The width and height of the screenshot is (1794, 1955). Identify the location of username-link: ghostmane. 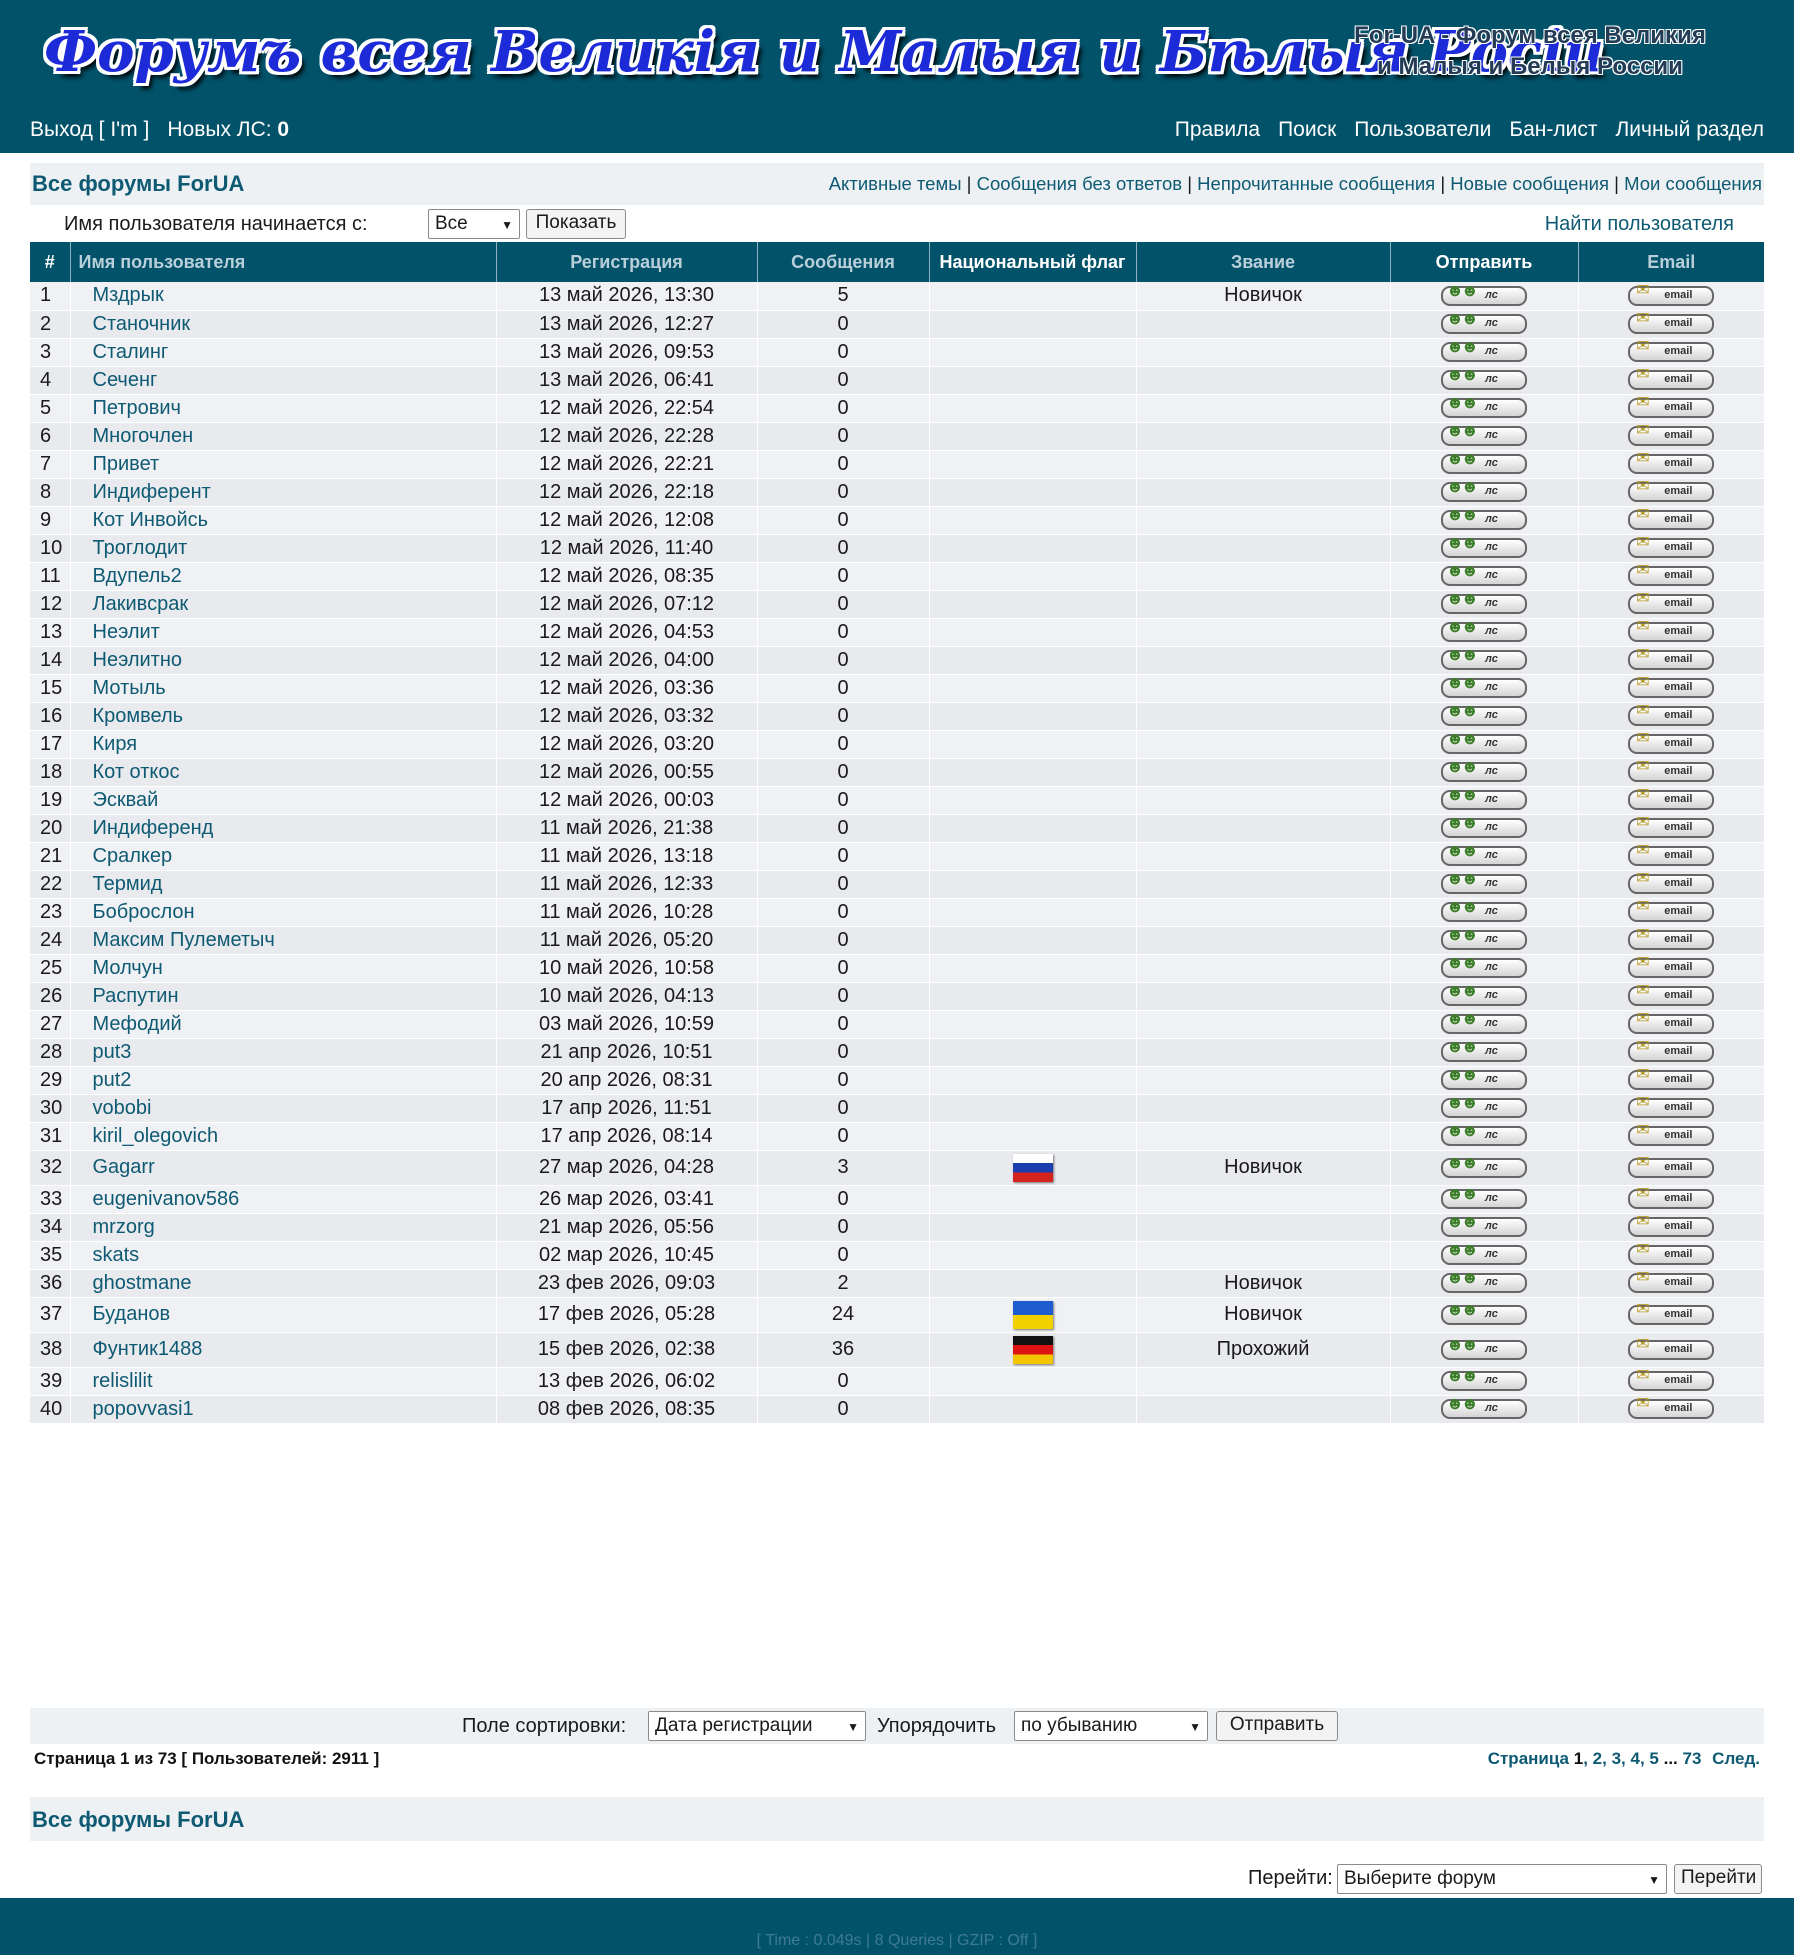
(142, 1283).